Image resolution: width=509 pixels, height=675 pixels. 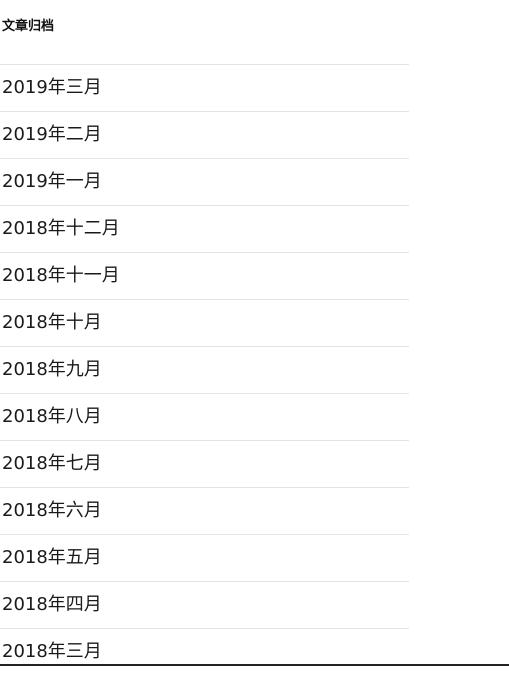 I want to click on archive-link-2019-03: 2019年三月, so click(x=204, y=88).